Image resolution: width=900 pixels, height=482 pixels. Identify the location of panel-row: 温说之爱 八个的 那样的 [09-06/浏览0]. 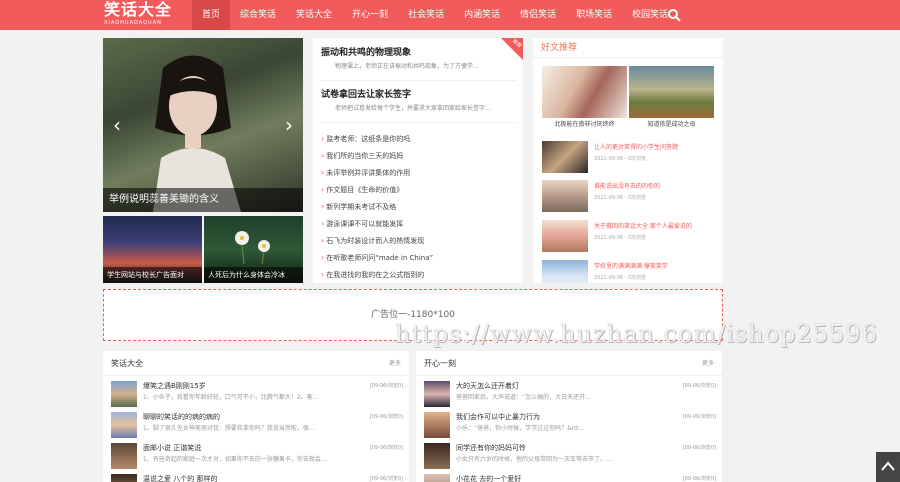
(257, 477).